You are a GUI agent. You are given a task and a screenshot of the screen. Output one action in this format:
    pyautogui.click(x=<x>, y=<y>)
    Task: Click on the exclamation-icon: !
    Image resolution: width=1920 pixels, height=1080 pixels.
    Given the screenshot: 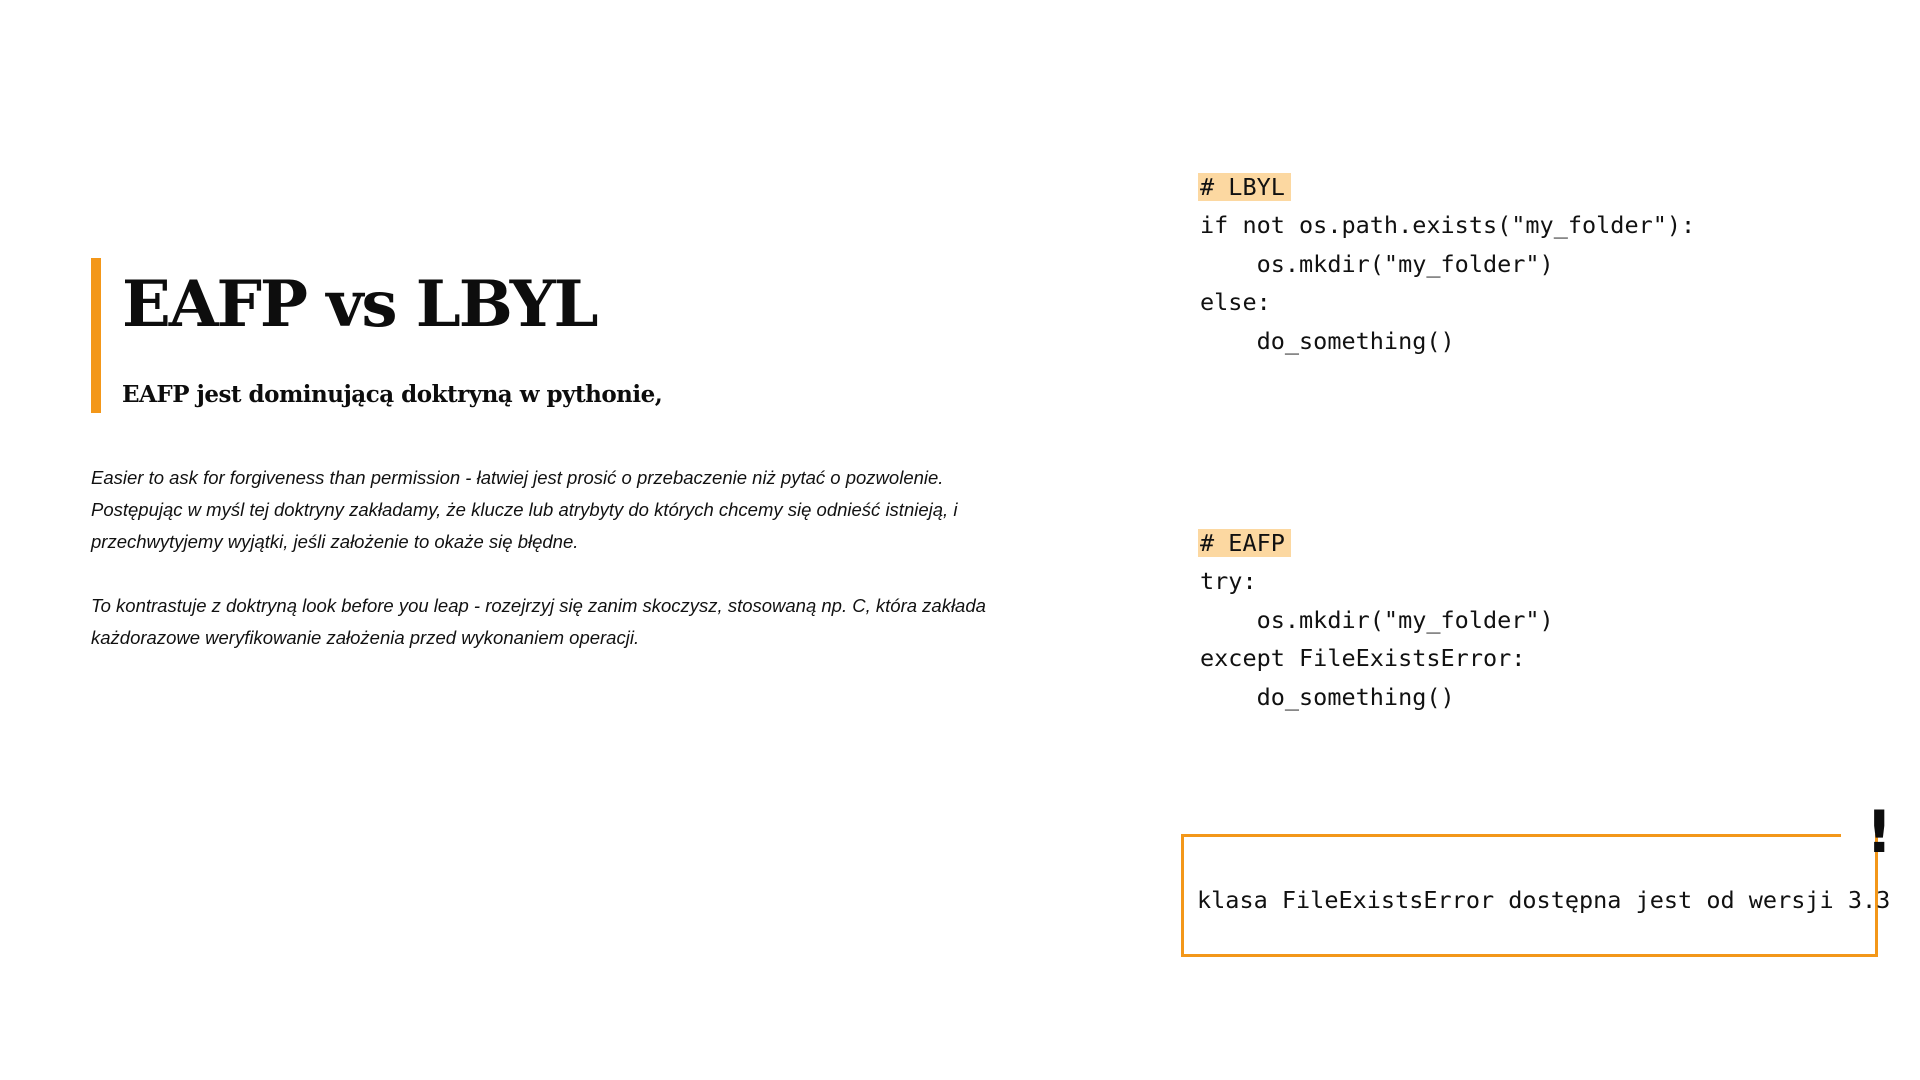 What is the action you would take?
    pyautogui.click(x=1879, y=832)
    